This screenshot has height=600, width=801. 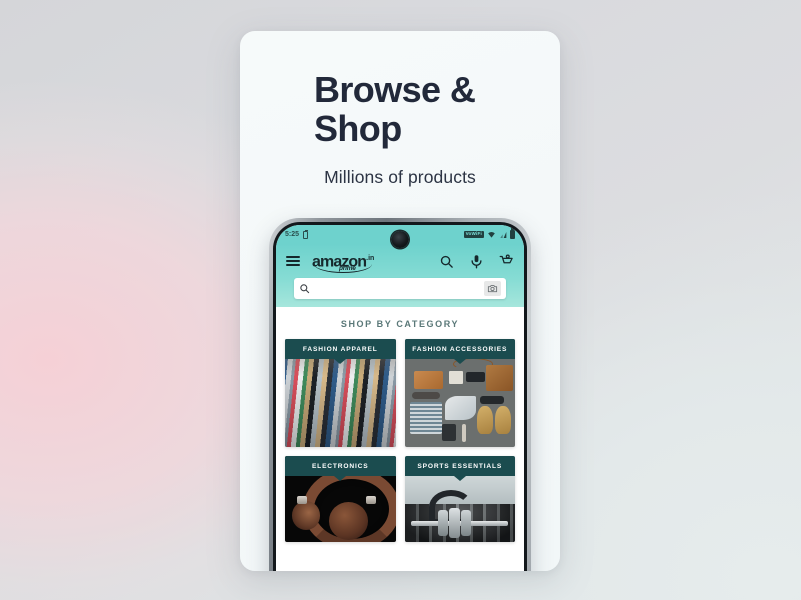 What do you see at coordinates (349, 263) in the screenshot?
I see `amazon-logo: amazon.in prime` at bounding box center [349, 263].